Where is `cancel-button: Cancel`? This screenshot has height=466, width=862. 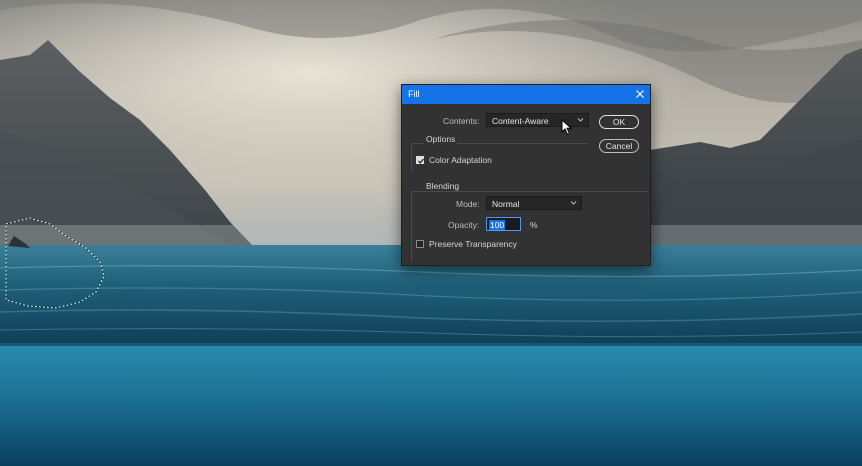
cancel-button: Cancel is located at coordinates (619, 146).